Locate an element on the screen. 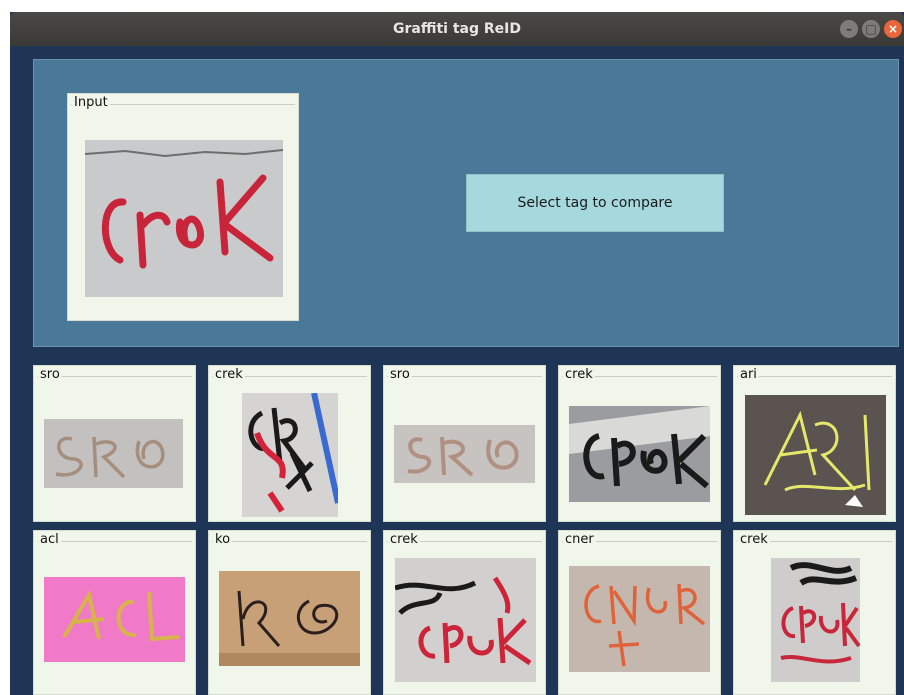  maximize-icon: □ is located at coordinates (871, 29).